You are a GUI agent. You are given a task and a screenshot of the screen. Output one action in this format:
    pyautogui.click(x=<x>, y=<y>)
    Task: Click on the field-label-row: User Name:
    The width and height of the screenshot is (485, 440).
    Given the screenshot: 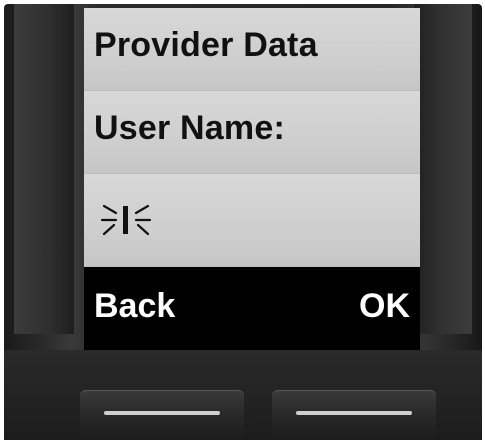 What is the action you would take?
    pyautogui.click(x=252, y=132)
    